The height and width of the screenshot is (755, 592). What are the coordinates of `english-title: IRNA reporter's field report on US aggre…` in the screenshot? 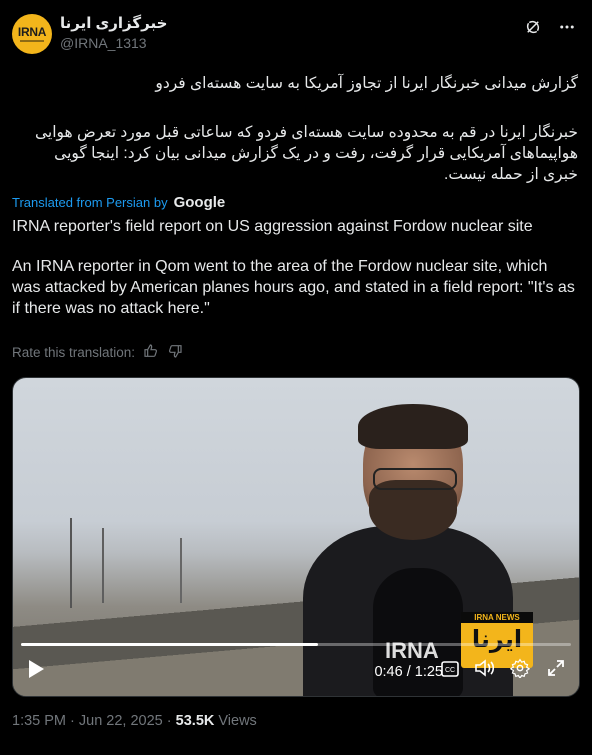 It's located at (272, 226).